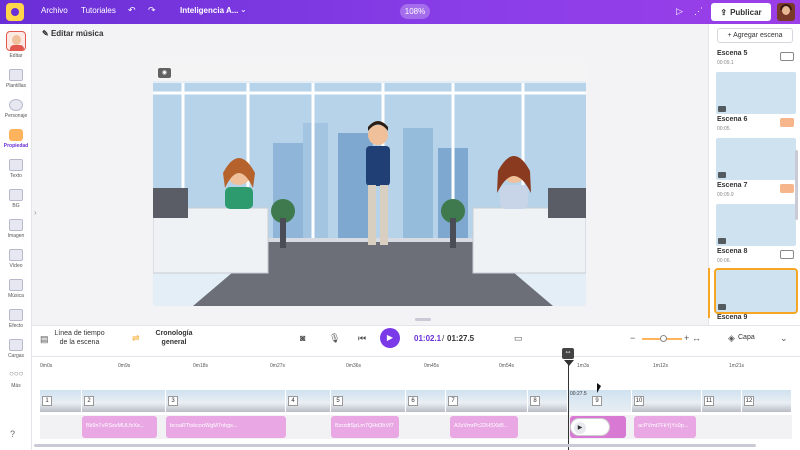 The height and width of the screenshot is (450, 800). What do you see at coordinates (226, 401) in the screenshot?
I see `scene-block: 3` at bounding box center [226, 401].